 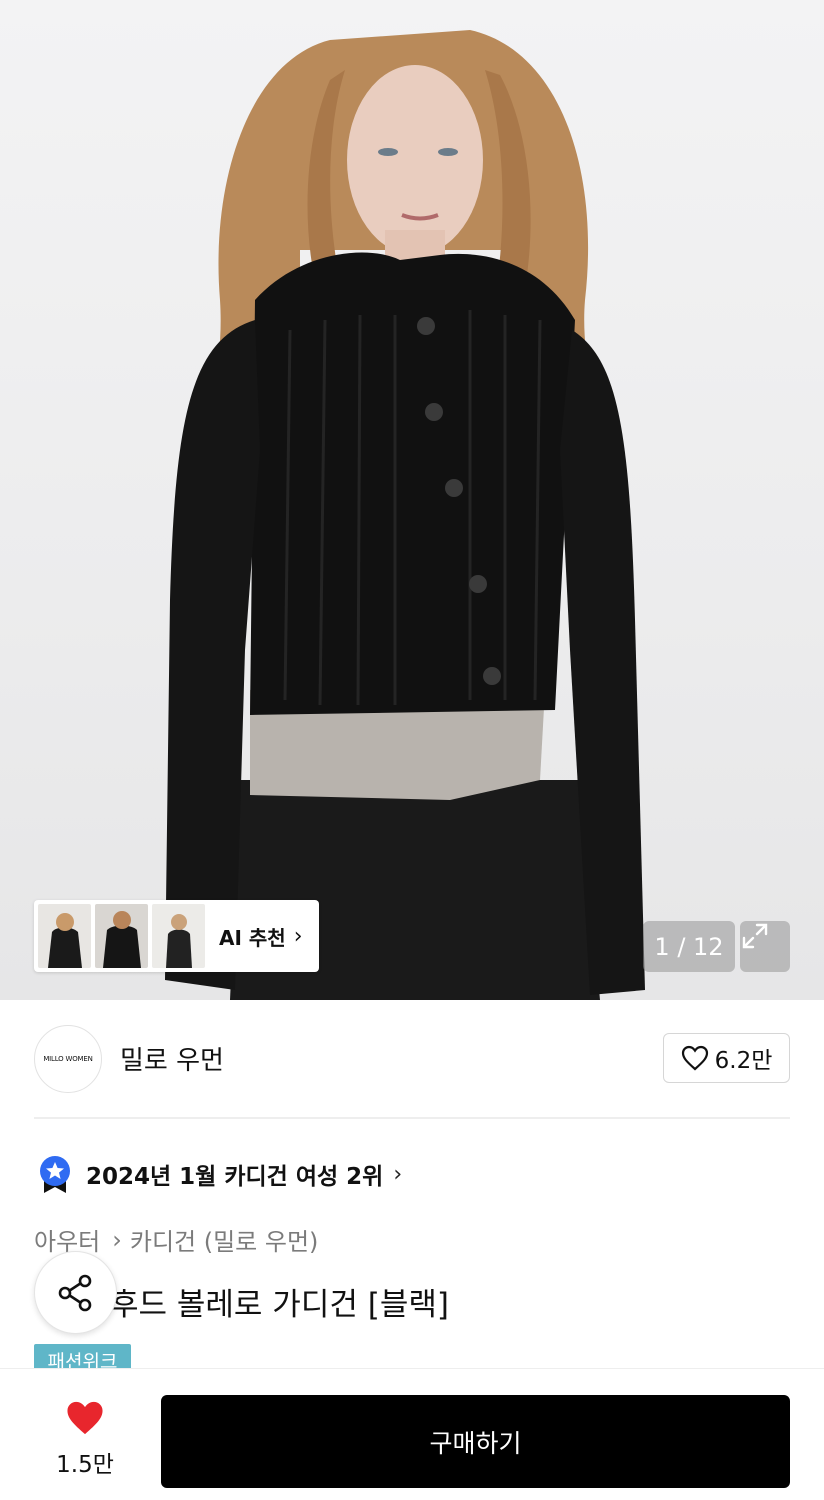 I want to click on bottom-action-bar: 1.5만 구매하기, so click(x=412, y=1434).